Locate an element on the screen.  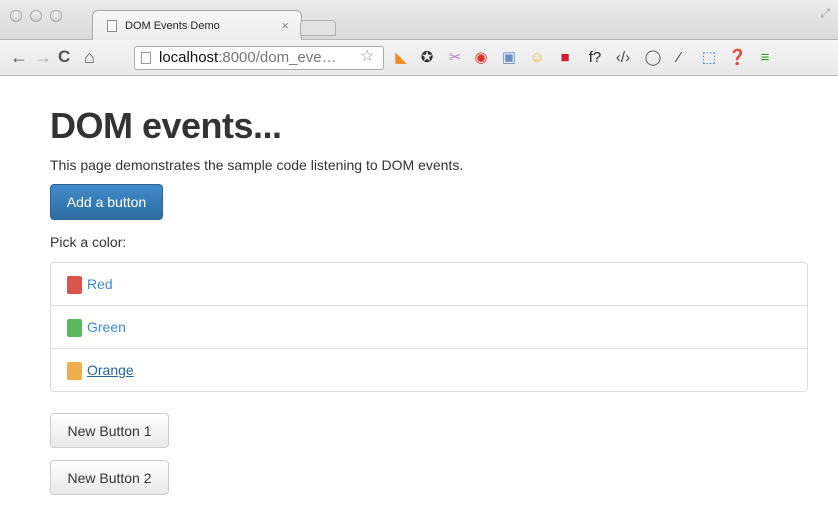
font-query-icon: f? is located at coordinates (595, 58).